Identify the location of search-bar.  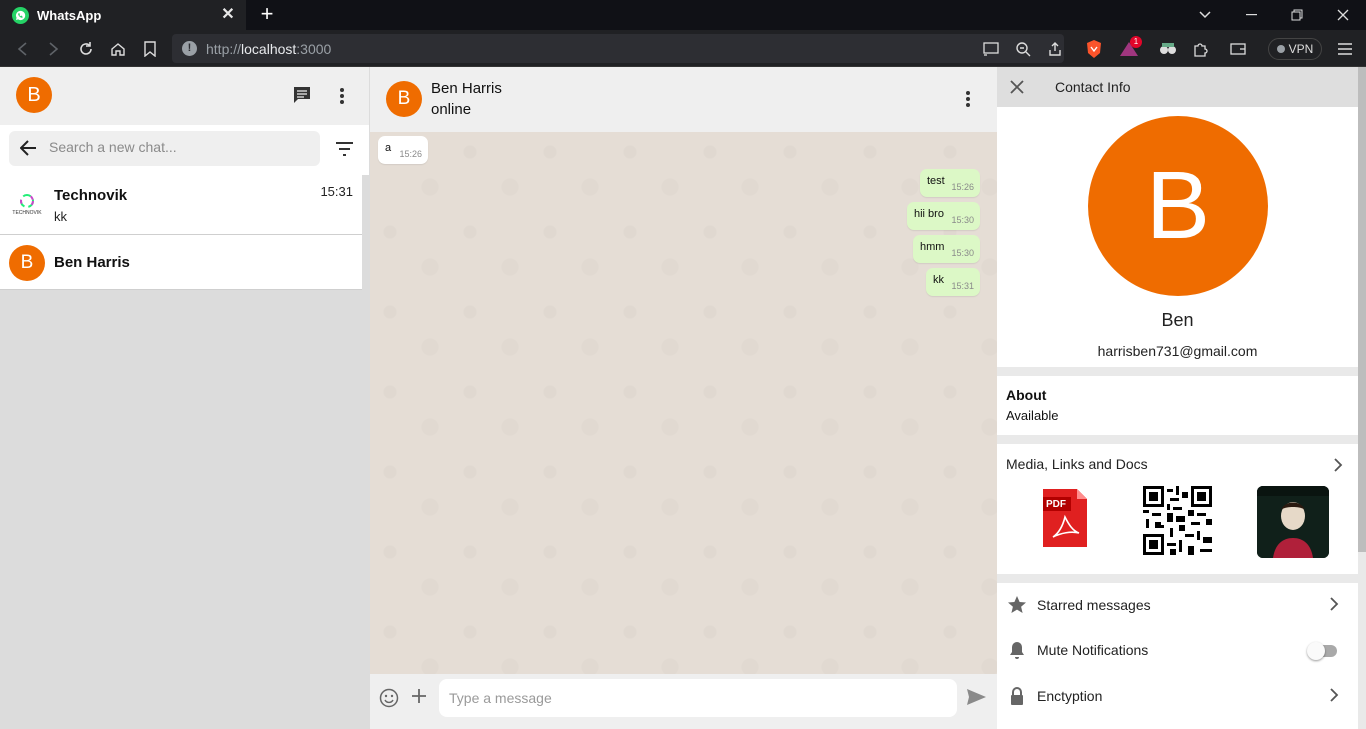
(184, 150).